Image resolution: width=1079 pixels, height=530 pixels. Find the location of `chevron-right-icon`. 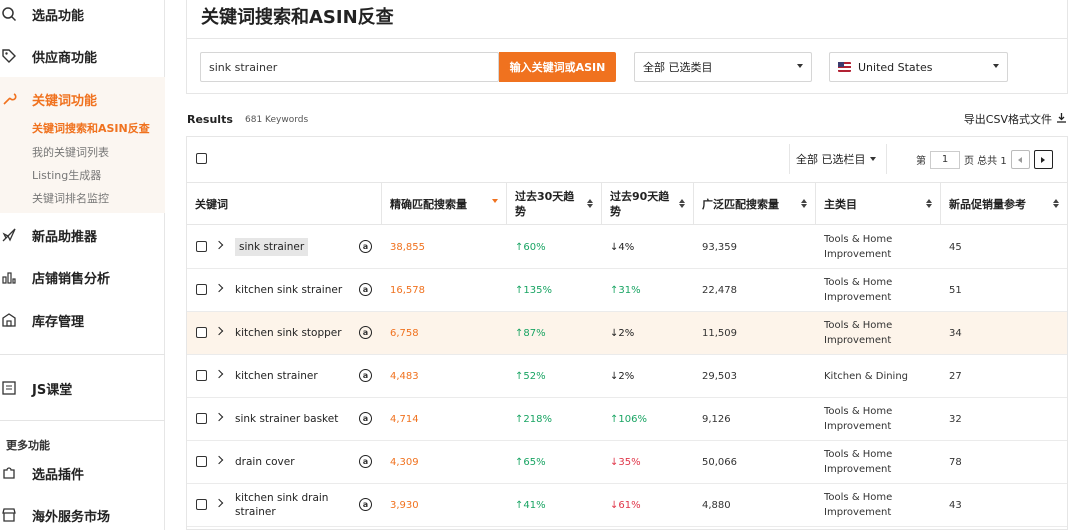

chevron-right-icon is located at coordinates (1043, 159).